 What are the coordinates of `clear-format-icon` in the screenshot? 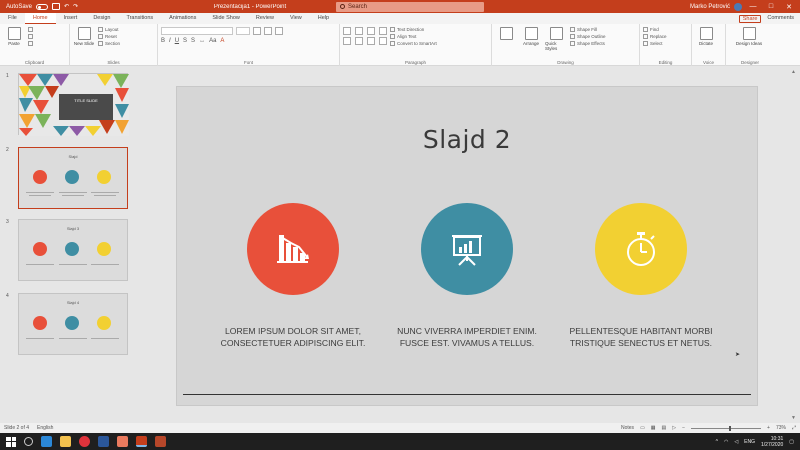 It's located at (279, 31).